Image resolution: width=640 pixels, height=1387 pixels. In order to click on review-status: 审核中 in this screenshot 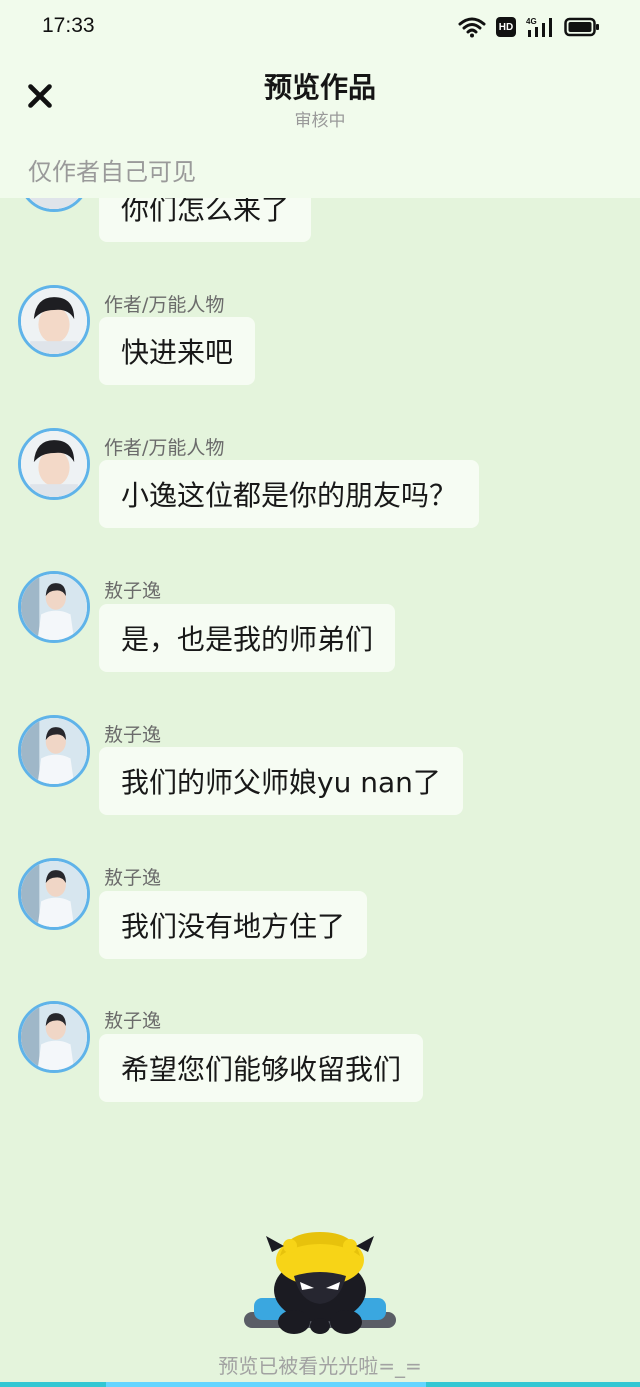, I will do `click(320, 121)`.